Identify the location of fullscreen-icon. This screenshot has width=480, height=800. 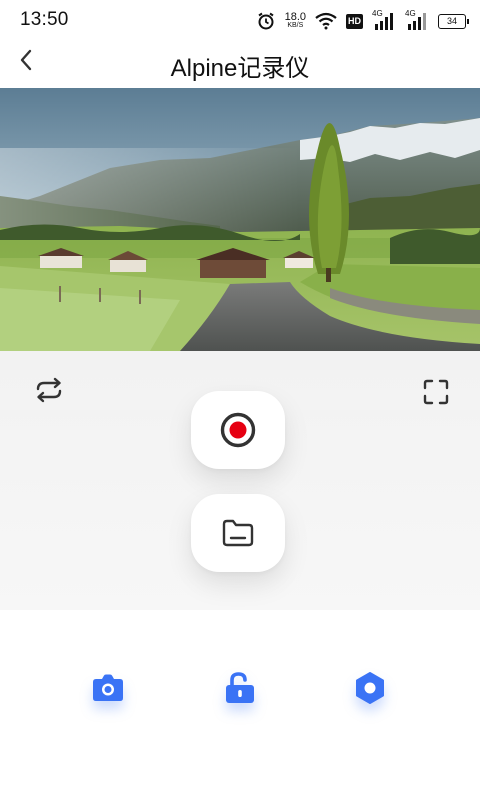
(436, 392).